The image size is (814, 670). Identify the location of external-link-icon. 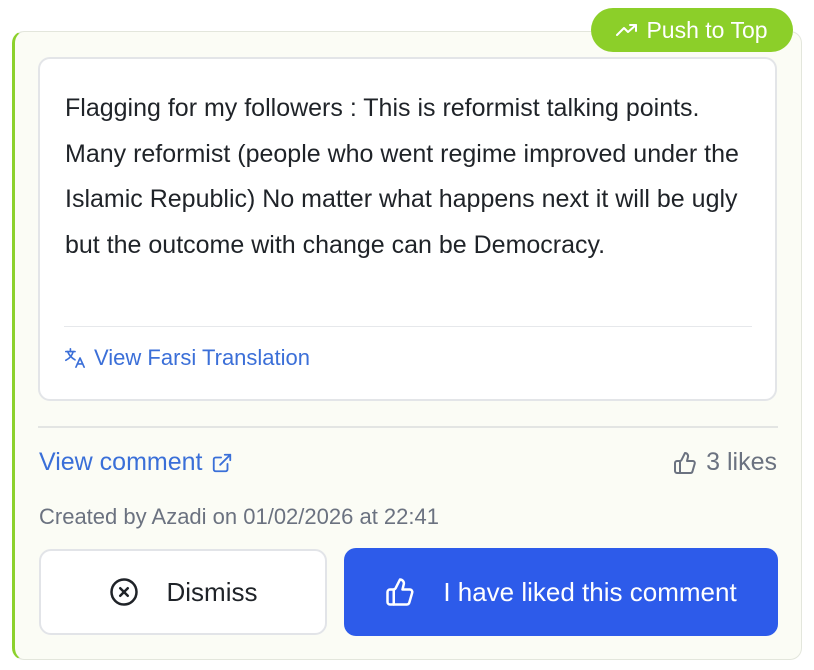
(221, 462).